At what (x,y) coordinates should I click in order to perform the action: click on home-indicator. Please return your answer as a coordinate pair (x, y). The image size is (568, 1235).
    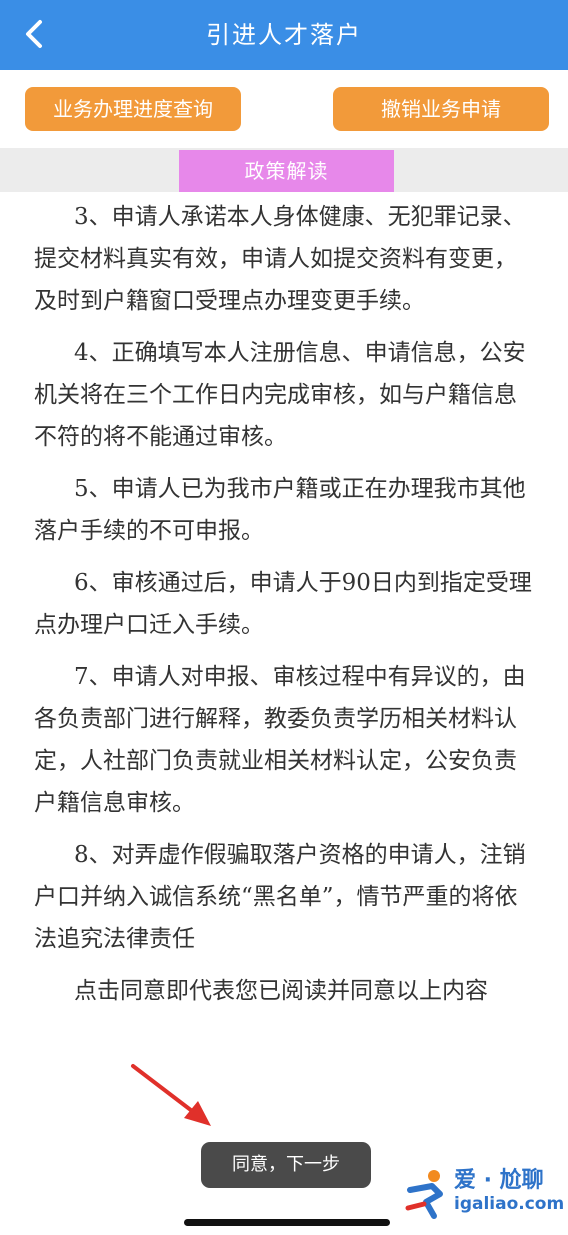
    Looking at the image, I should click on (287, 1222).